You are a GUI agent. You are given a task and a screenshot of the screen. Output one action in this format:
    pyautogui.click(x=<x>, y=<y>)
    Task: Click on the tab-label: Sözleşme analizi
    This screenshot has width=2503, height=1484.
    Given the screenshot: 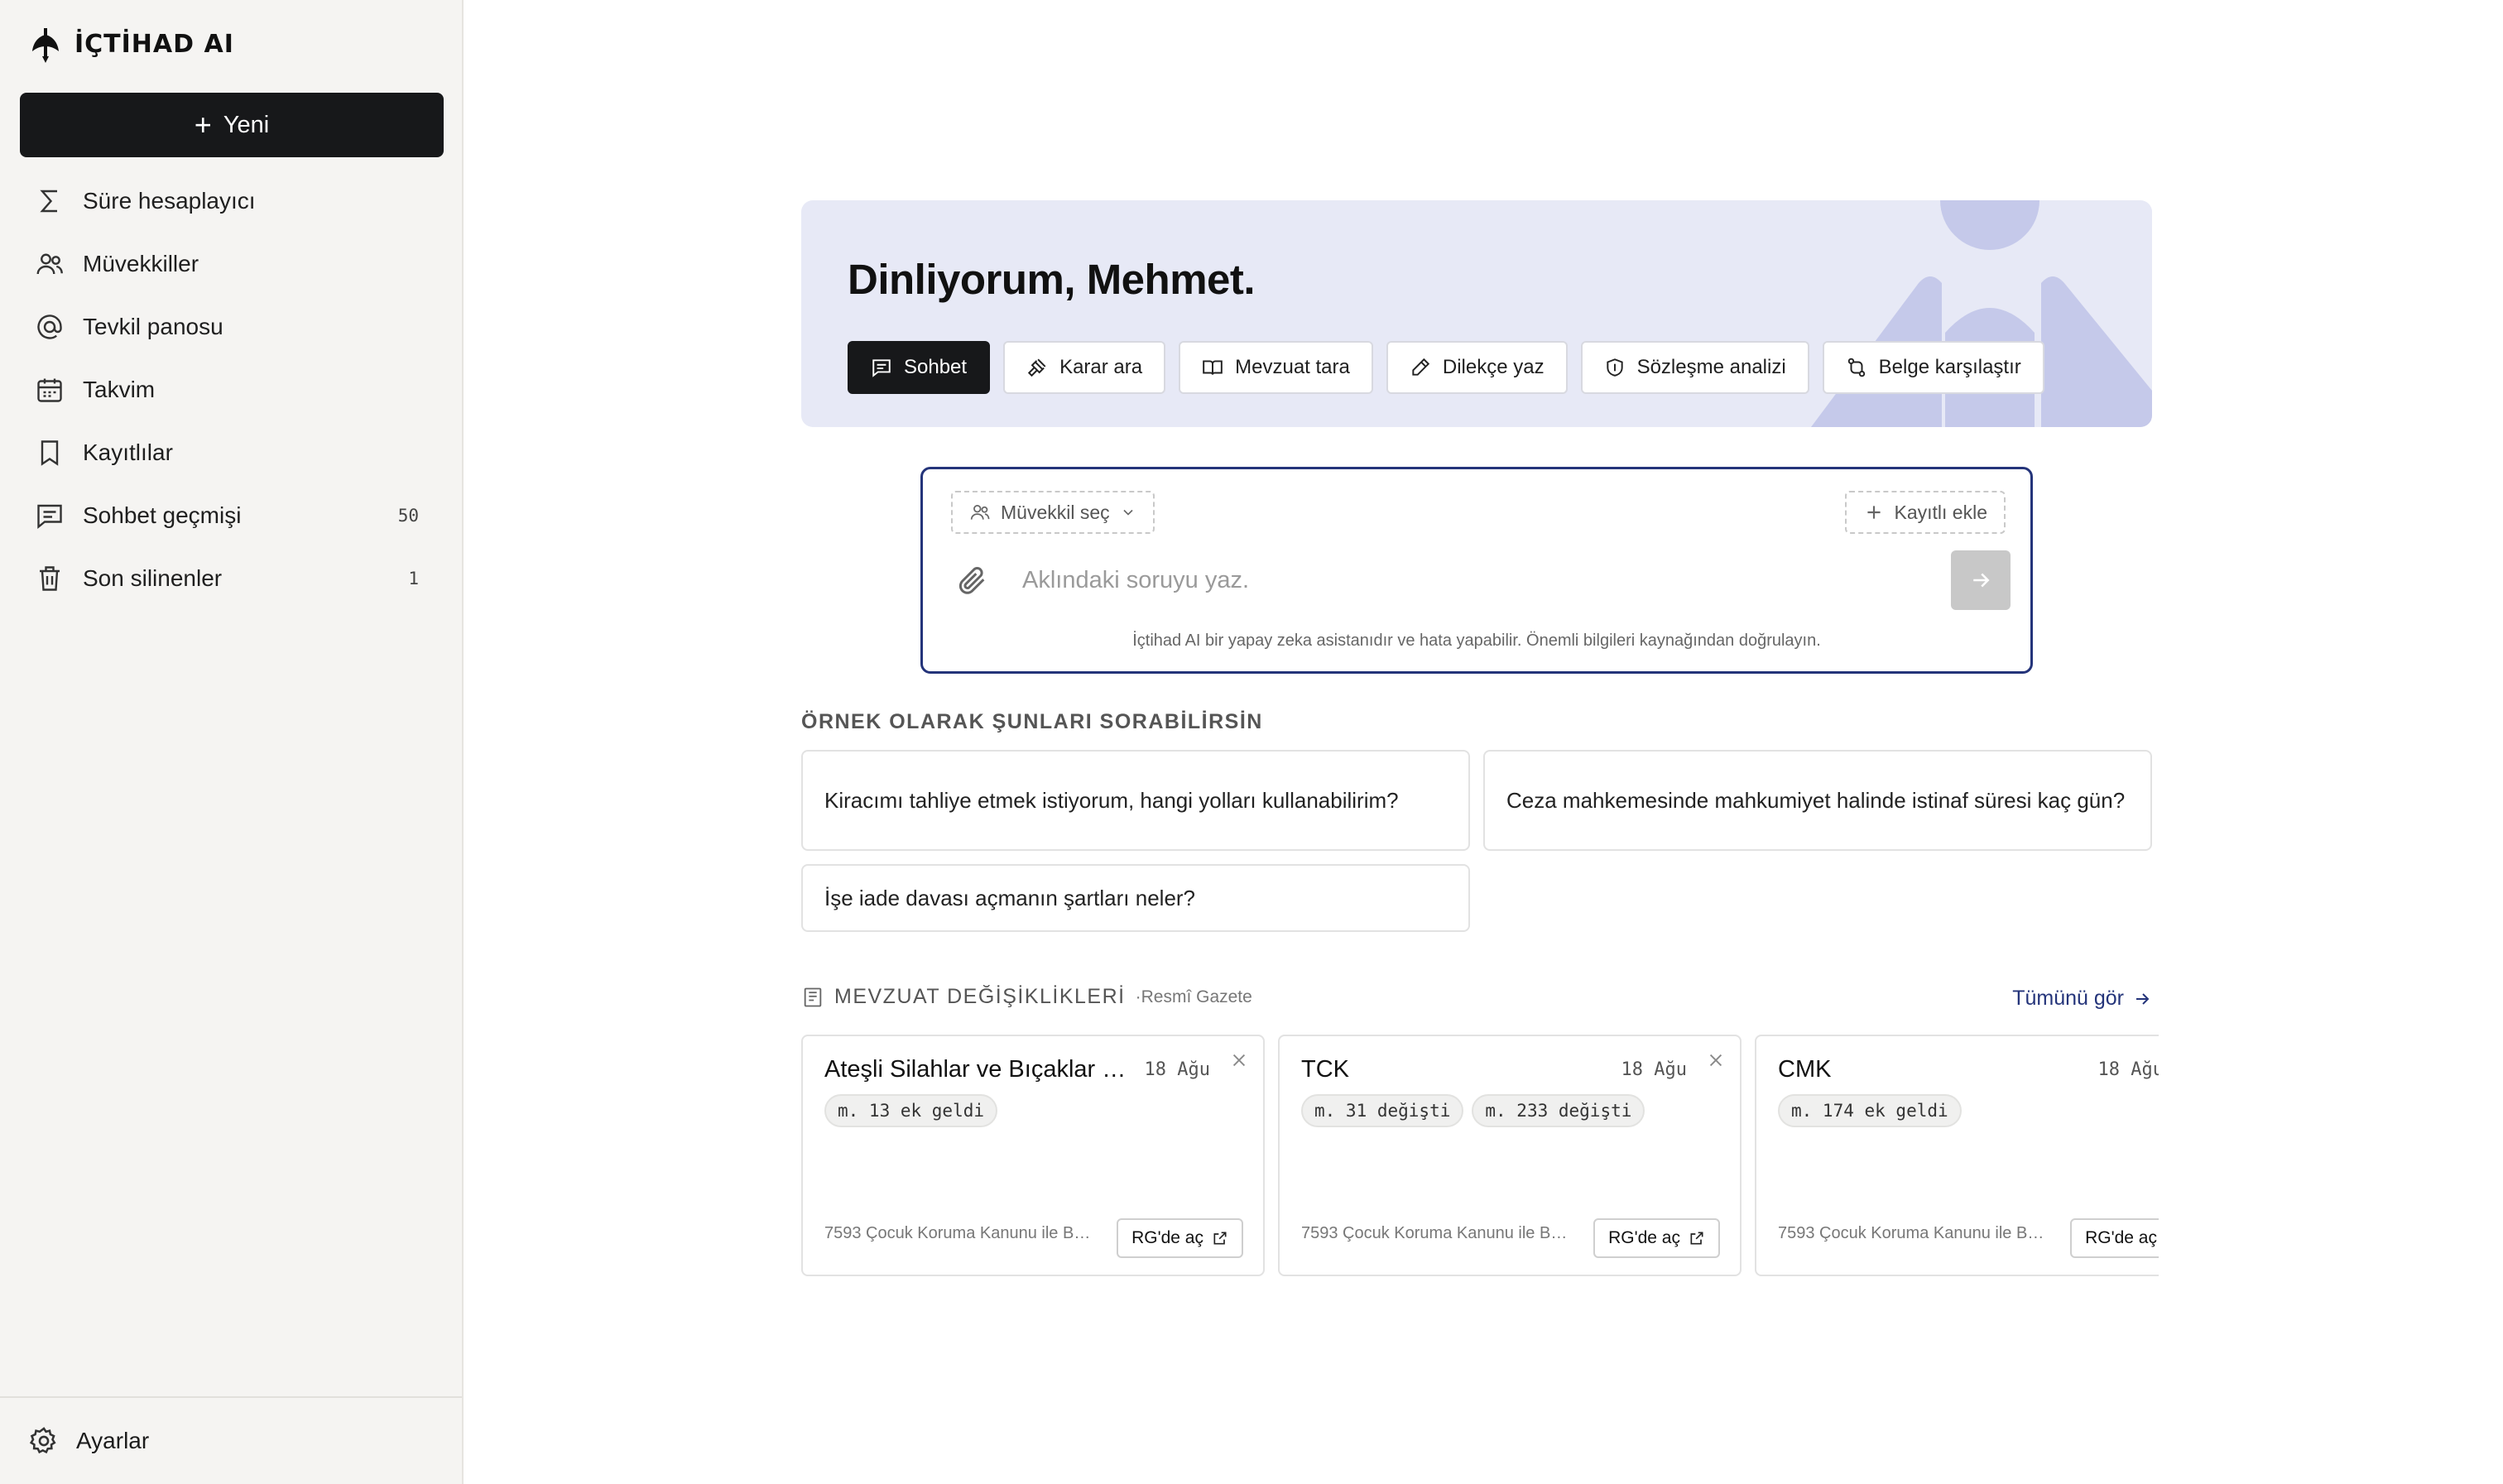 What is the action you would take?
    pyautogui.click(x=1711, y=367)
    